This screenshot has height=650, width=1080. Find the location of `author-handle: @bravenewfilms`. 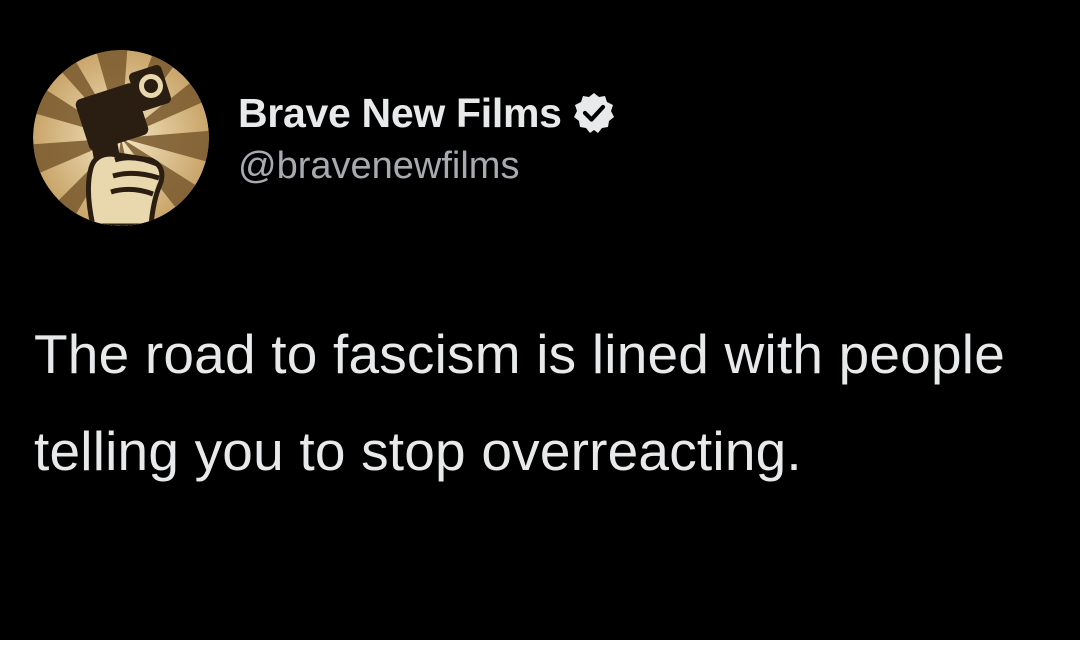

author-handle: @bravenewfilms is located at coordinates (427, 166).